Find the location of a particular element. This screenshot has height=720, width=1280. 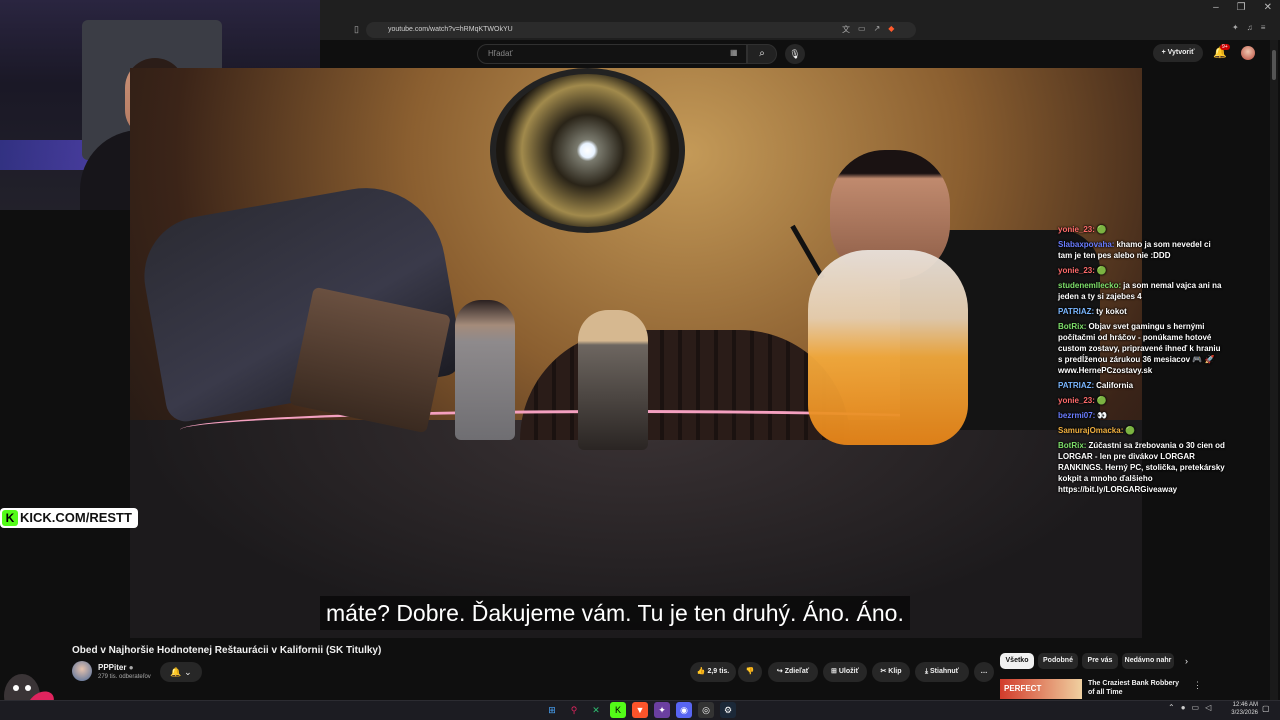

notification-center-icon: ▢ is located at coordinates (1266, 708).